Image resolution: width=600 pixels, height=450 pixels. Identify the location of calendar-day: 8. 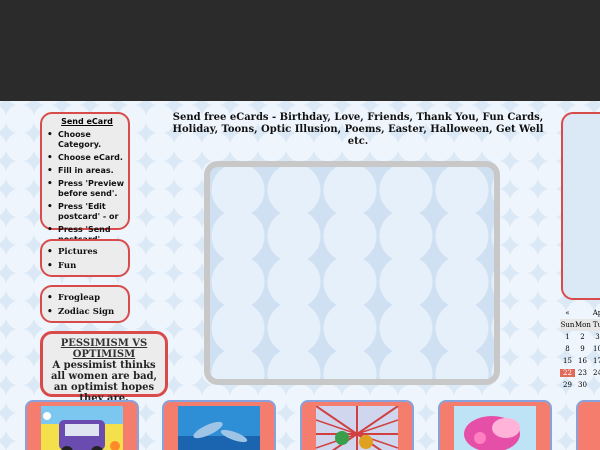
(567, 349).